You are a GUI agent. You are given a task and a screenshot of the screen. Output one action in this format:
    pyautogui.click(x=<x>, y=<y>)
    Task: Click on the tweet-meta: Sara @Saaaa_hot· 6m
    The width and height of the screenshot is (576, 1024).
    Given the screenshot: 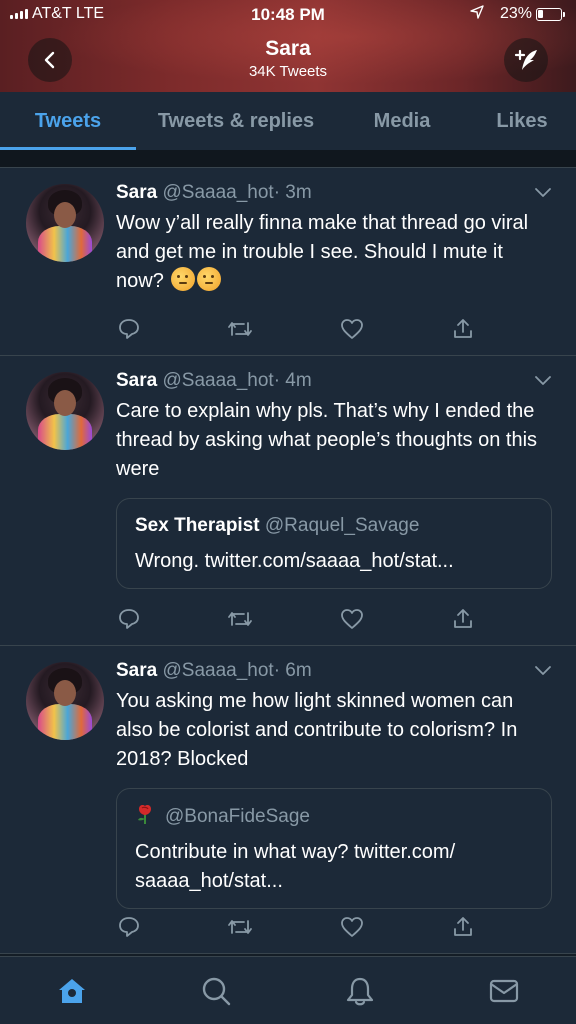 What is the action you would take?
    pyautogui.click(x=334, y=671)
    